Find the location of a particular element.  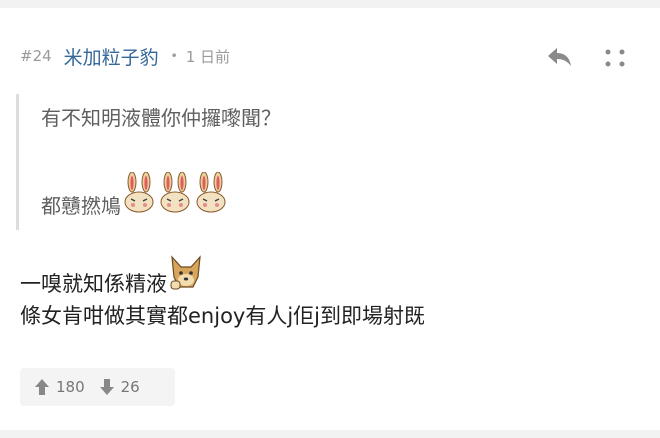

more-button is located at coordinates (615, 58).